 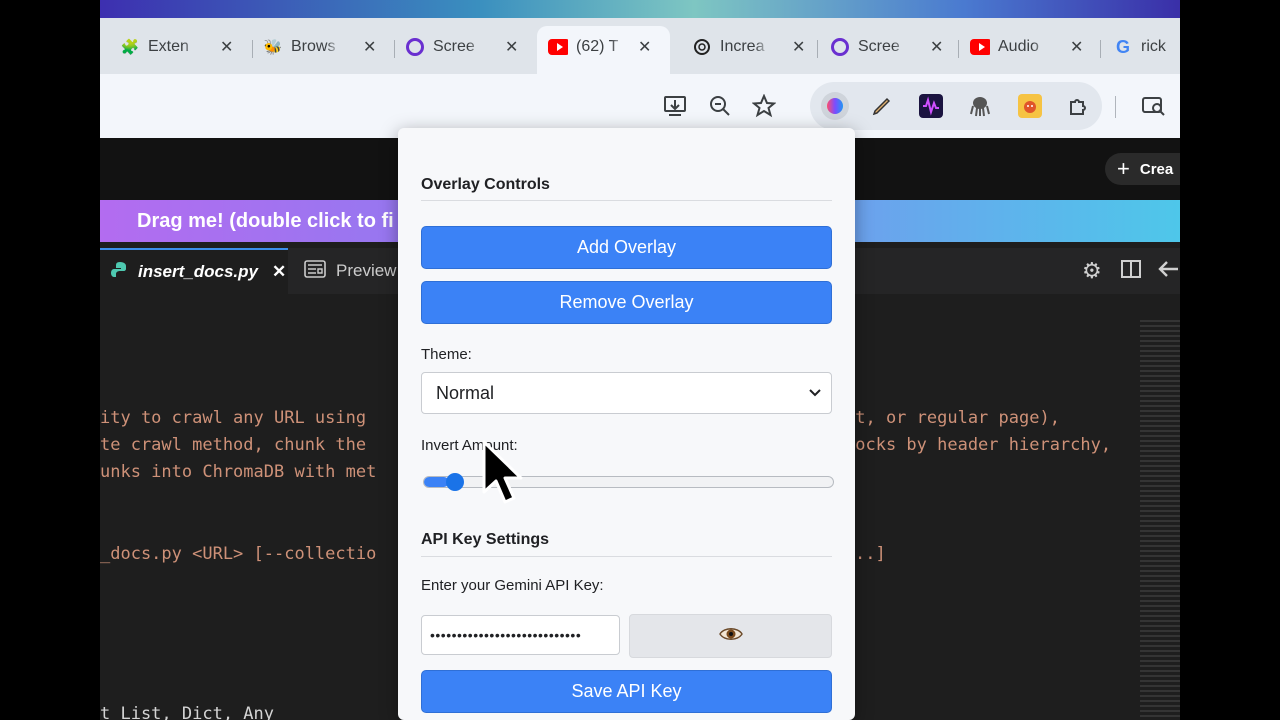 What do you see at coordinates (1122, 46) in the screenshot?
I see `google-icon: G` at bounding box center [1122, 46].